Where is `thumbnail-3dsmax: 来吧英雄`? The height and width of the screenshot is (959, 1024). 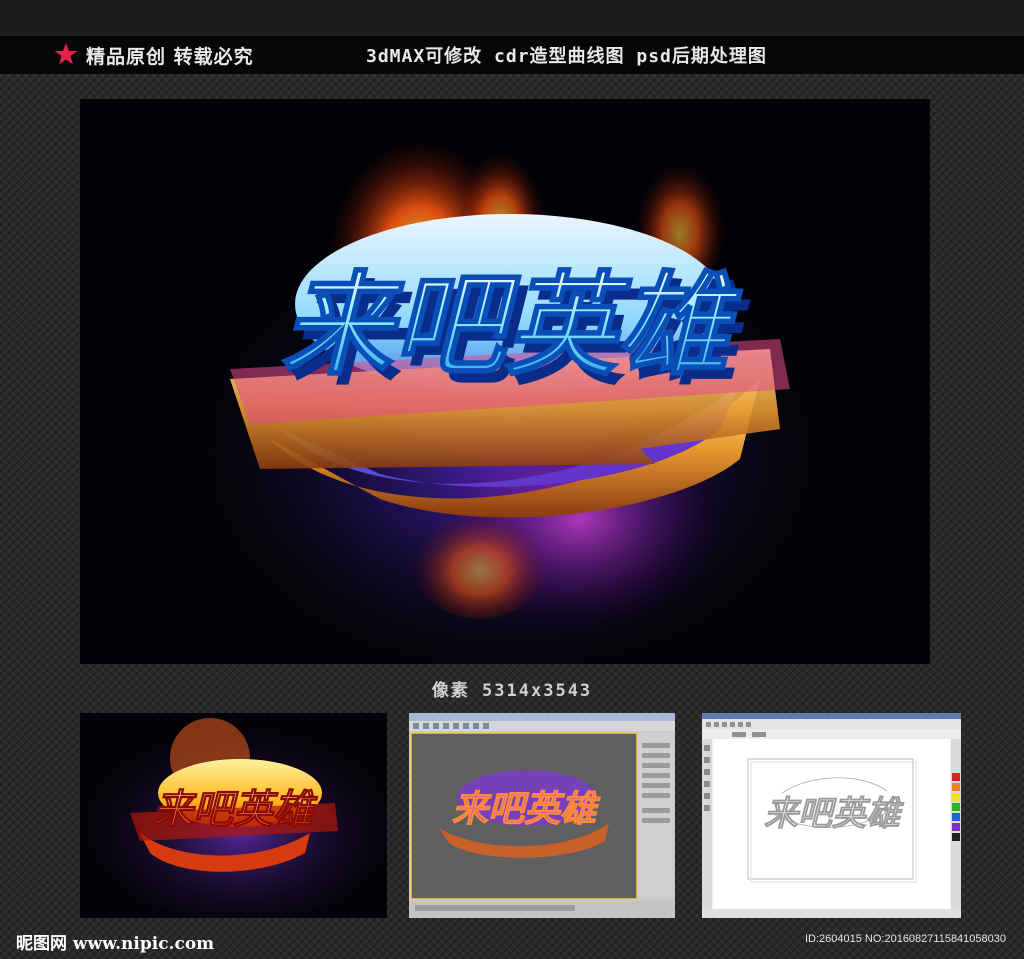
thumbnail-3dsmax: 来吧英雄 is located at coordinates (542, 815).